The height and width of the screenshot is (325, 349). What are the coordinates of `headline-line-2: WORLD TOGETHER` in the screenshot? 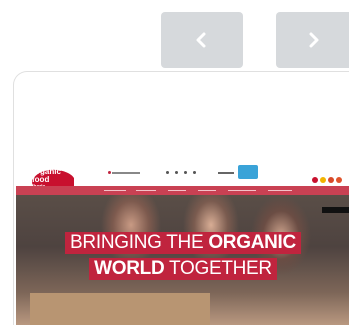 It's located at (183, 269).